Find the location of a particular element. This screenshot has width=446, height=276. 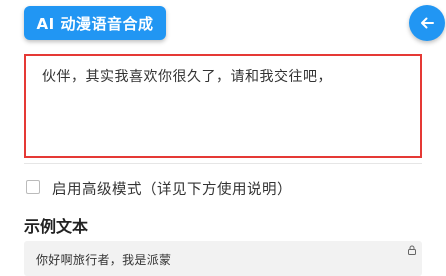

sample-text: 你好啊旅行者，我是派蒙 is located at coordinates (104, 260).